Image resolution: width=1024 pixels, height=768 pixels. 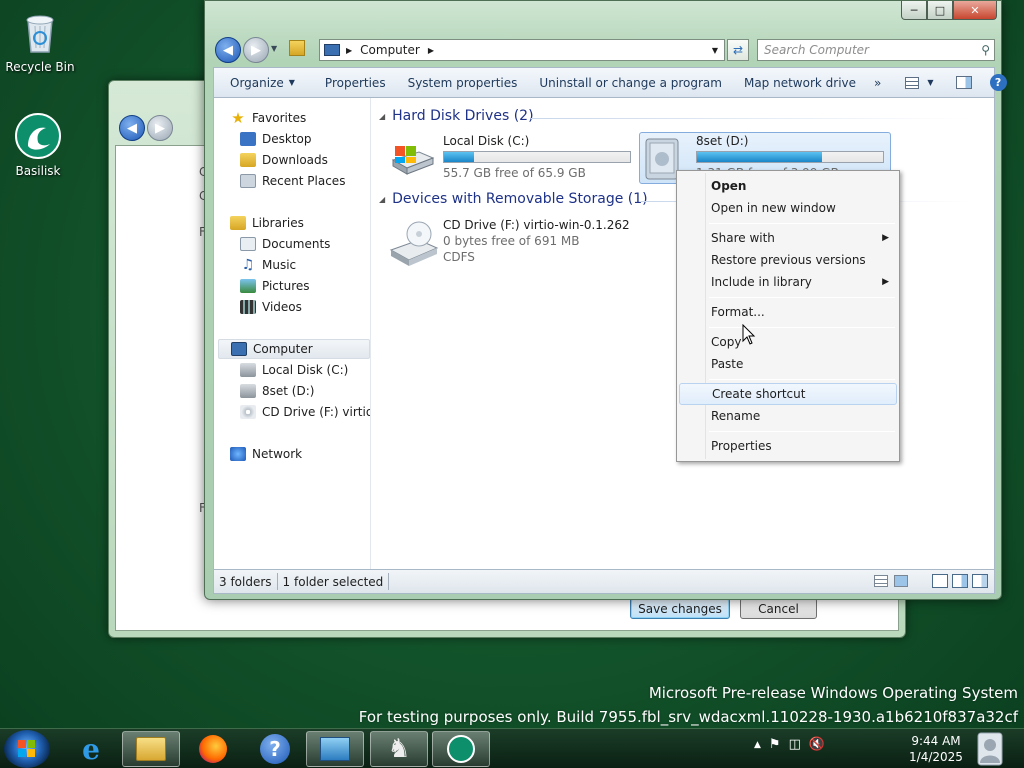 What do you see at coordinates (817, 744) in the screenshot?
I see `volume-muted-icon: 🔇` at bounding box center [817, 744].